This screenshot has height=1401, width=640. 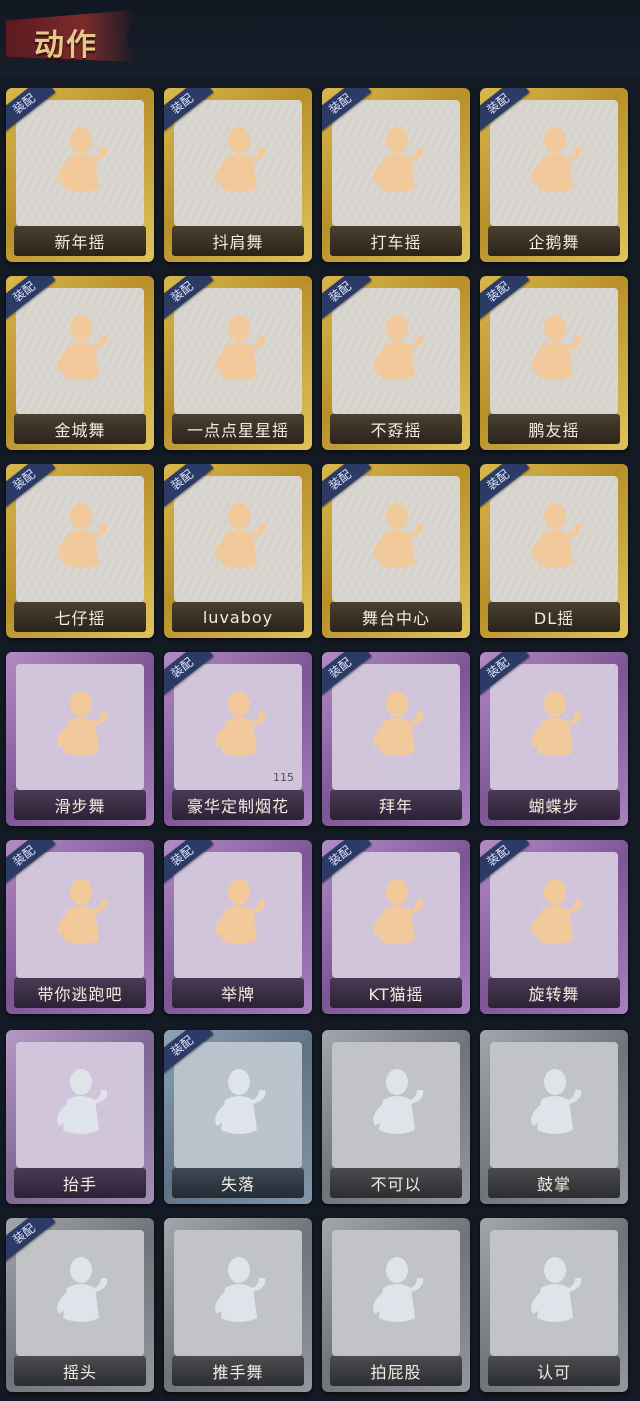 What do you see at coordinates (80, 241) in the screenshot?
I see `emote-label: 新年摇` at bounding box center [80, 241].